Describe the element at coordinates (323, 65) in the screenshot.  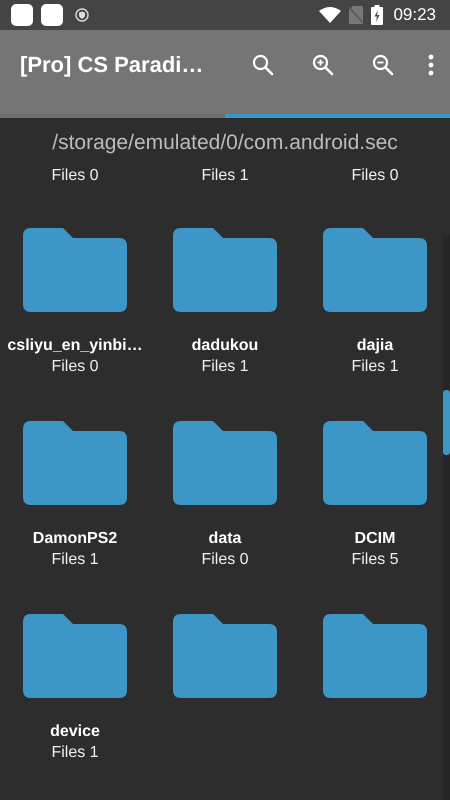
I see `zoom-in-icon` at that location.